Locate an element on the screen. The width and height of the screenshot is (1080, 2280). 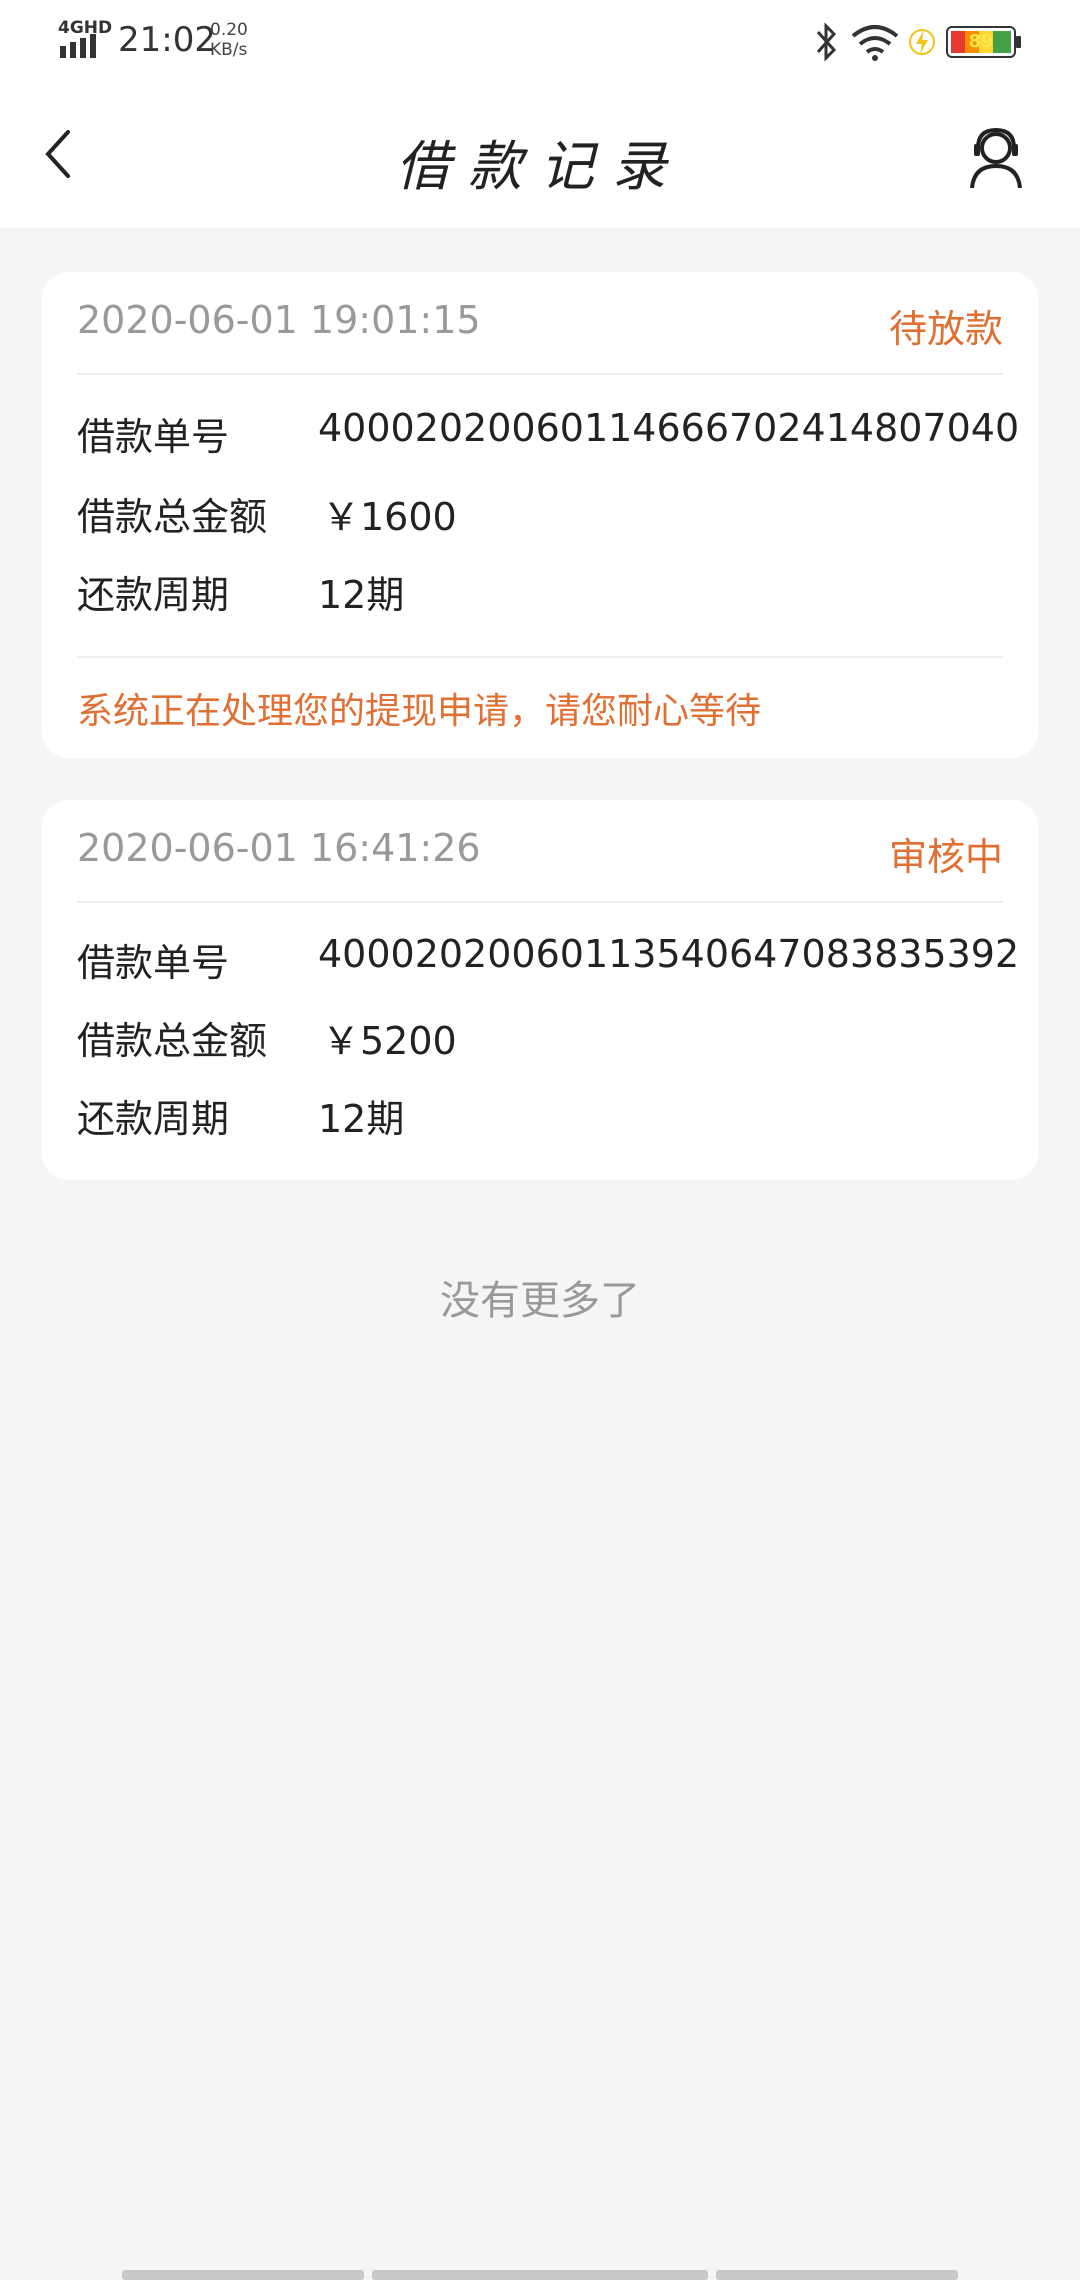
loan-time: 2020-06-01 16:41:26 is located at coordinates (279, 848).